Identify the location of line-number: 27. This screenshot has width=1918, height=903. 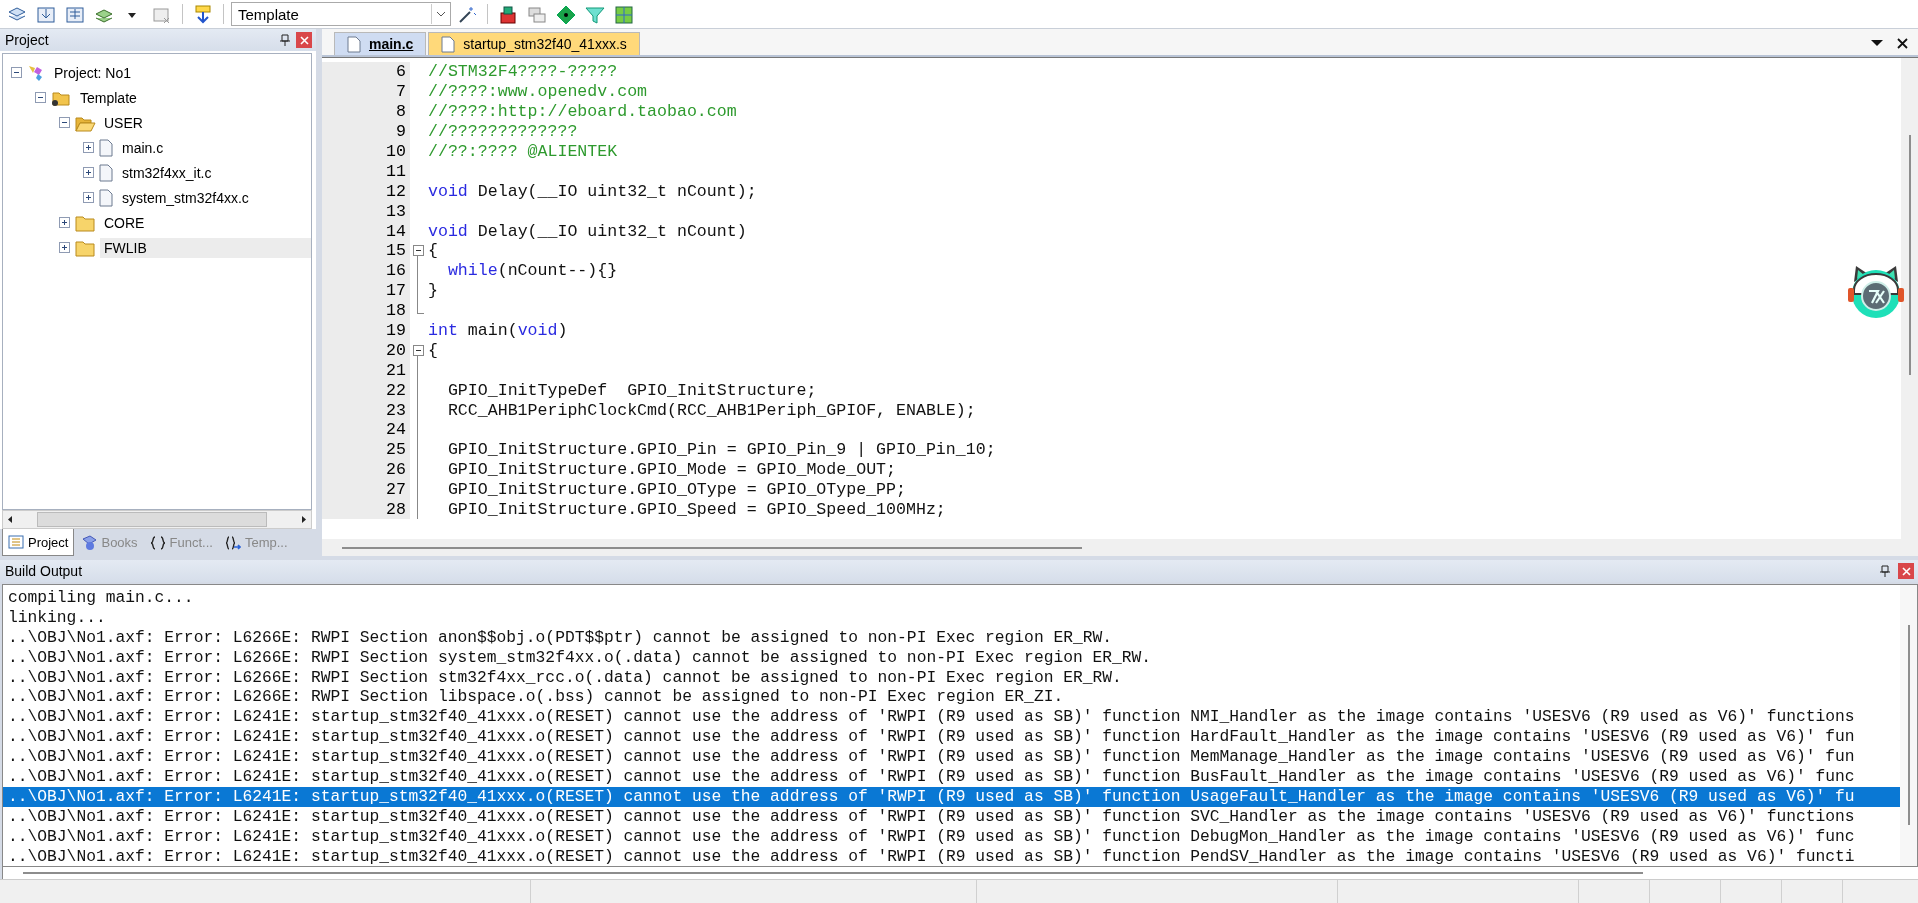
(396, 490).